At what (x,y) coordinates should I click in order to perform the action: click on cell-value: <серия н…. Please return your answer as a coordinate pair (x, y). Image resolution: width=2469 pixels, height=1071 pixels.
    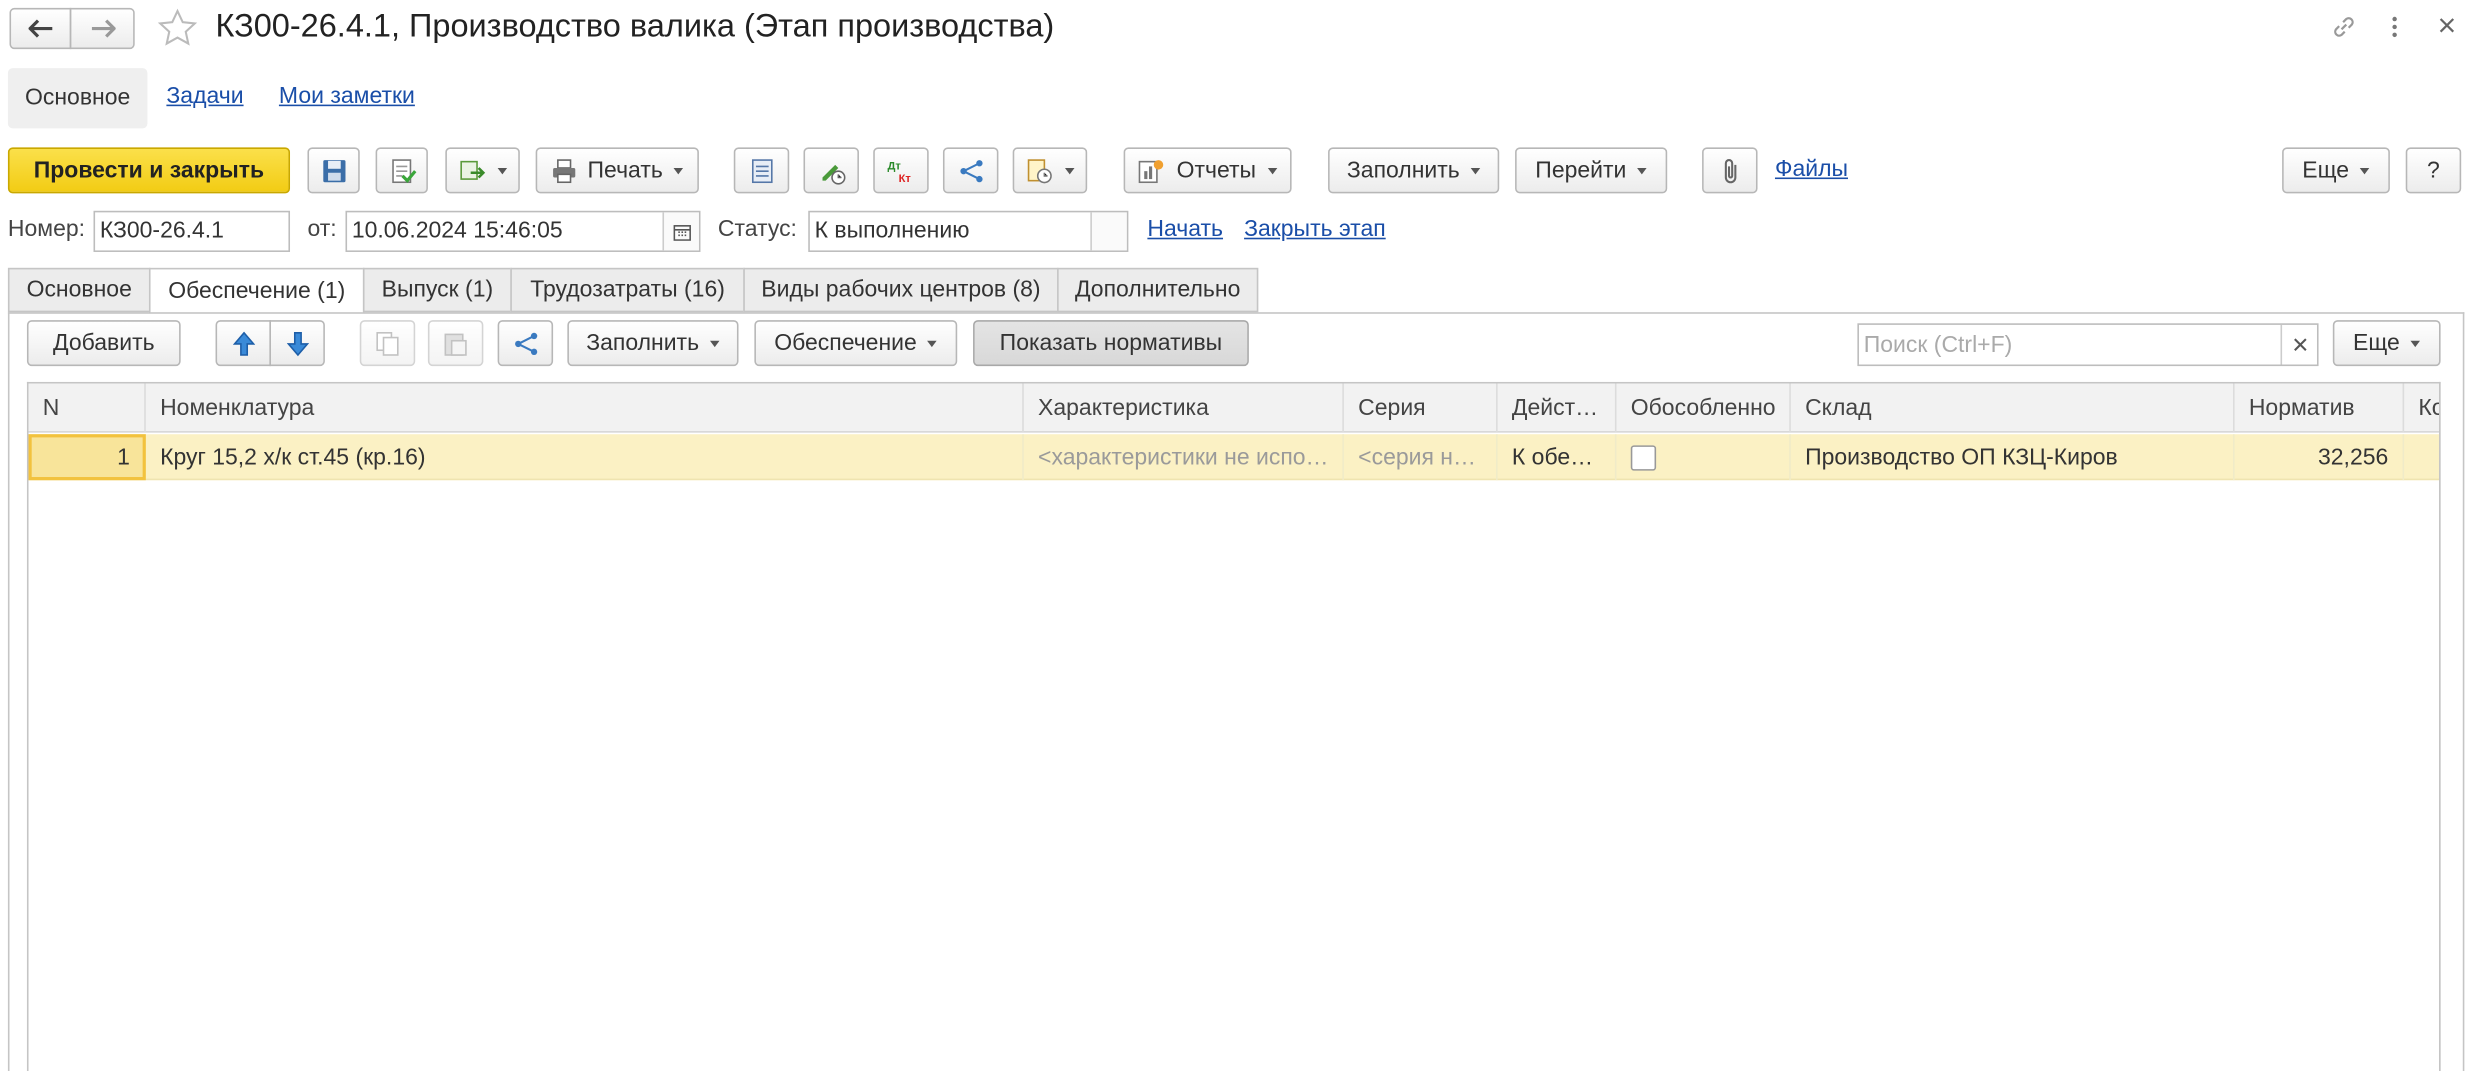
    Looking at the image, I should click on (1417, 457).